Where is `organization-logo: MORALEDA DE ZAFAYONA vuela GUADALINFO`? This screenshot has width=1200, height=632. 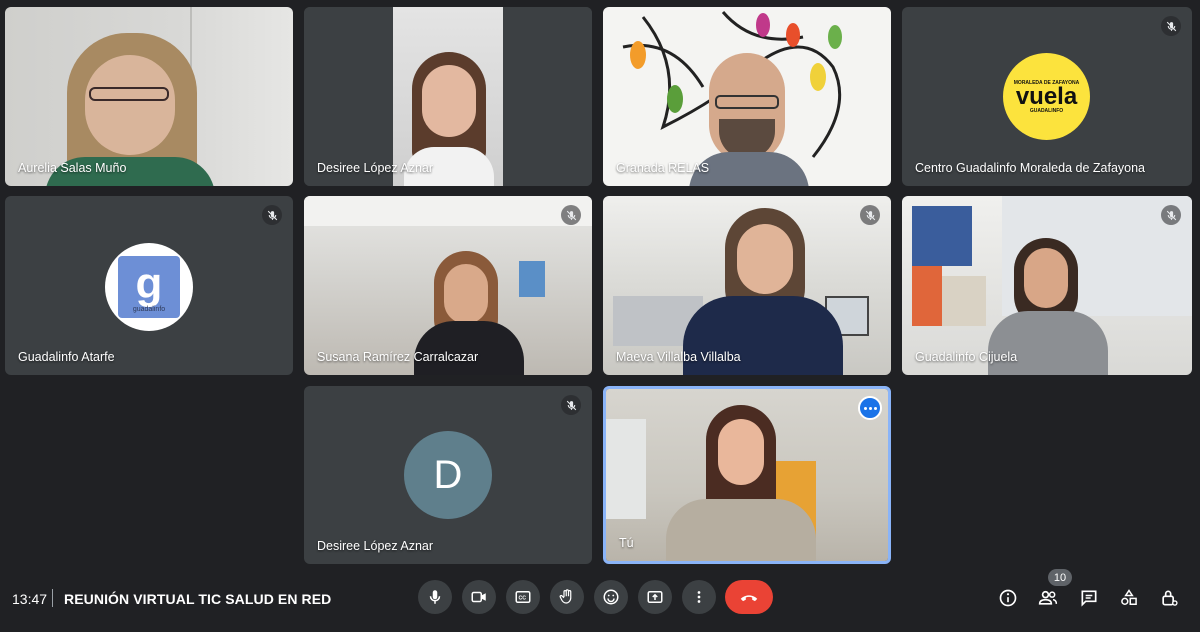
organization-logo: MORALEDA DE ZAFAYONA vuela GUADALINFO is located at coordinates (1046, 96).